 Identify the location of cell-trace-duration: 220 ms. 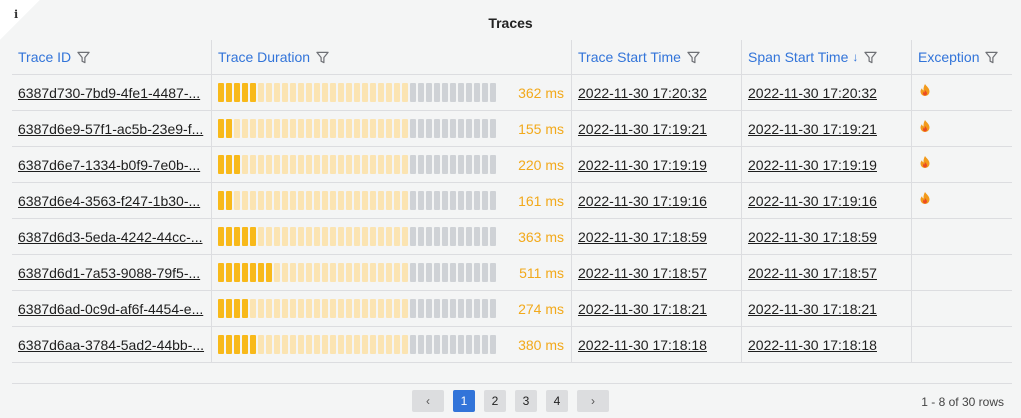
(391, 164).